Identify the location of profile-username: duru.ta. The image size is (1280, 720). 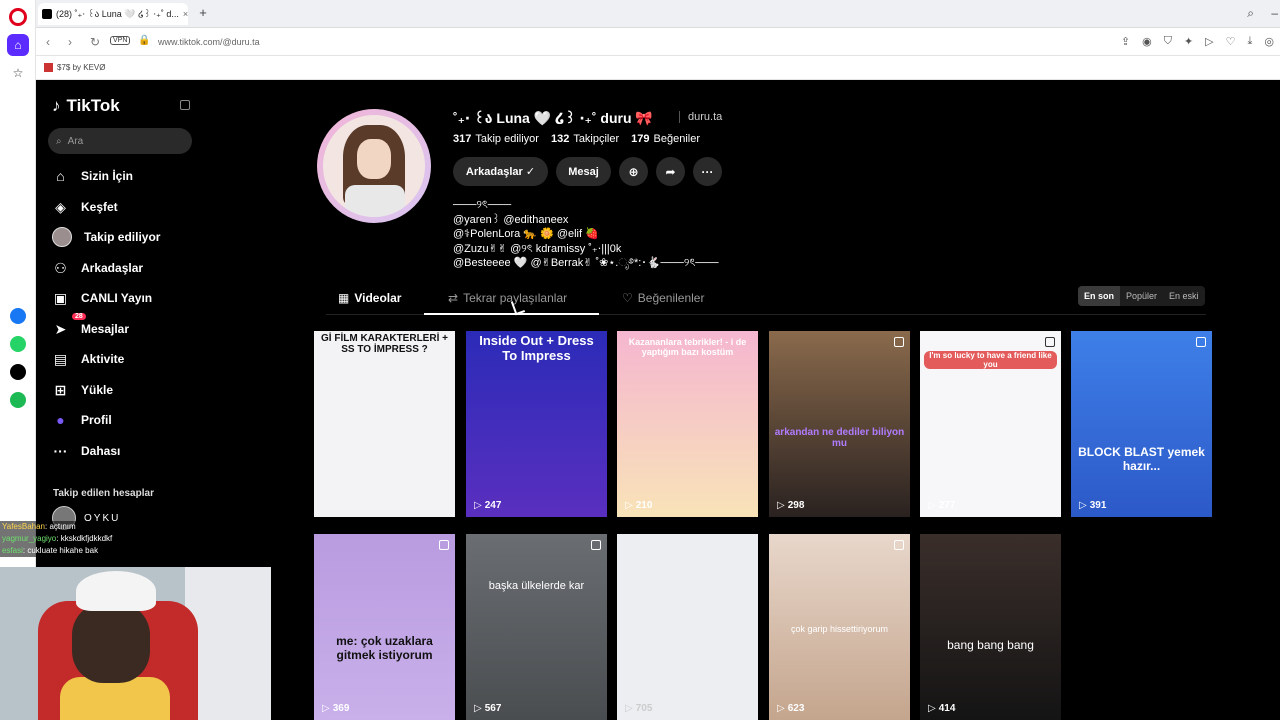
(700, 117).